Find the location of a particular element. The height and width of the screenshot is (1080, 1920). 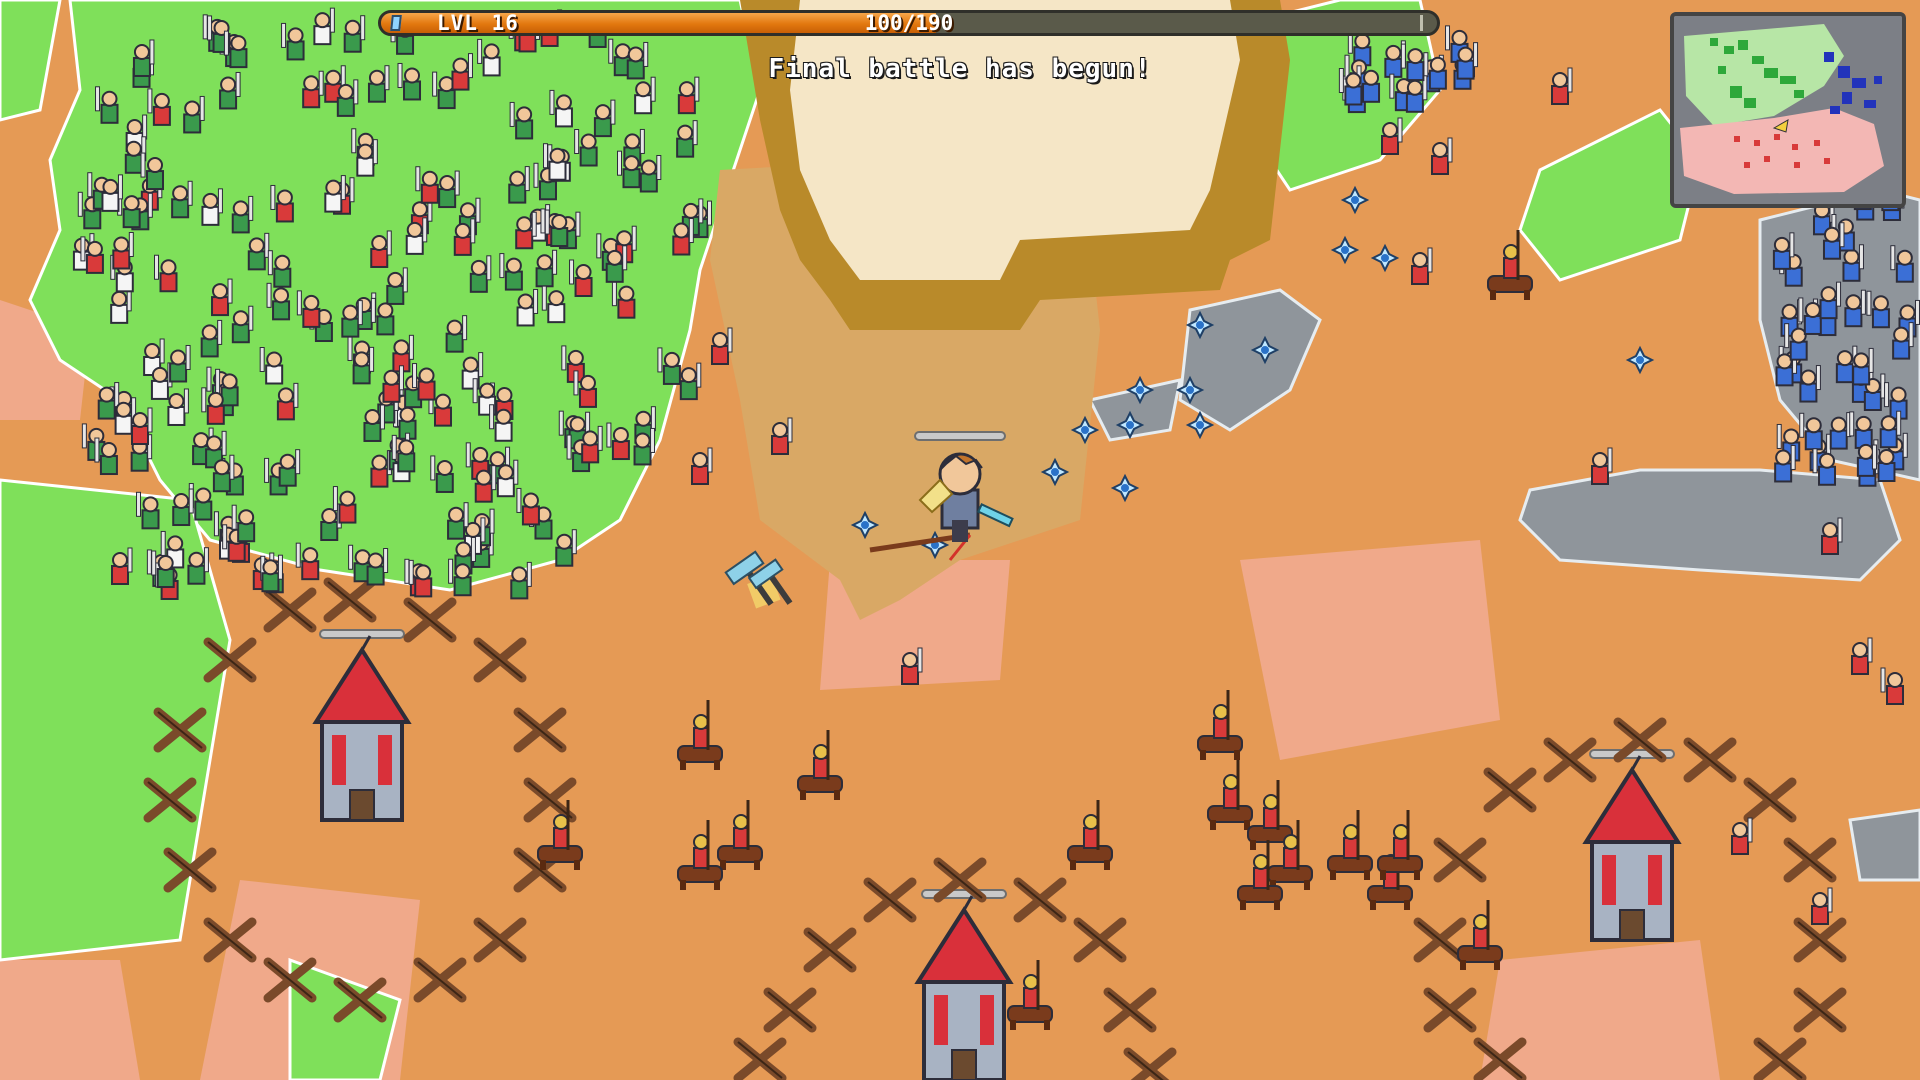

xp-bar-end-cap is located at coordinates (1425, 23).